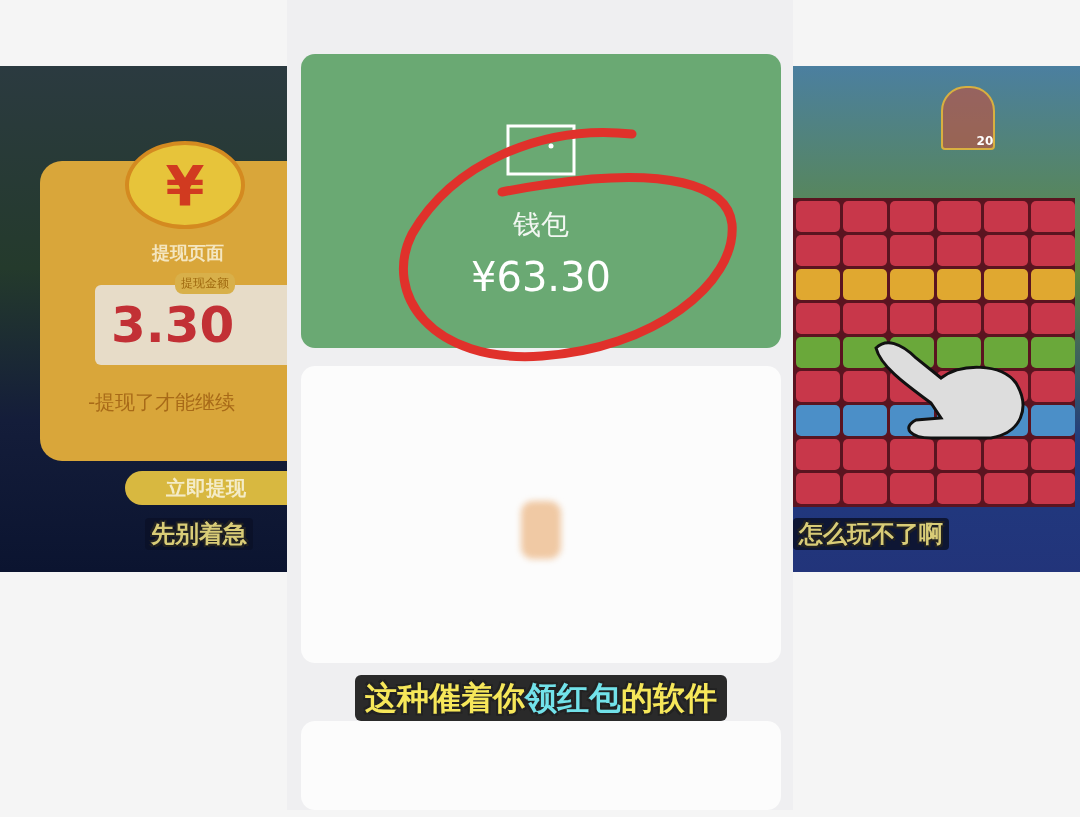  What do you see at coordinates (541, 225) in the screenshot?
I see `wallet-label: 钱包` at bounding box center [541, 225].